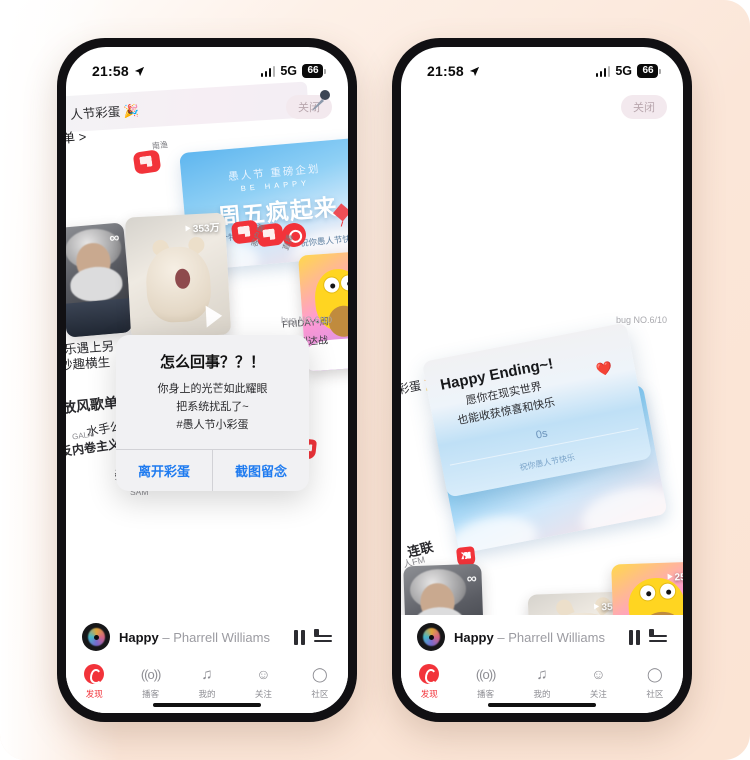 The height and width of the screenshot is (760, 750). I want to click on dialog-screenshot-button: 截图留念, so click(260, 471).